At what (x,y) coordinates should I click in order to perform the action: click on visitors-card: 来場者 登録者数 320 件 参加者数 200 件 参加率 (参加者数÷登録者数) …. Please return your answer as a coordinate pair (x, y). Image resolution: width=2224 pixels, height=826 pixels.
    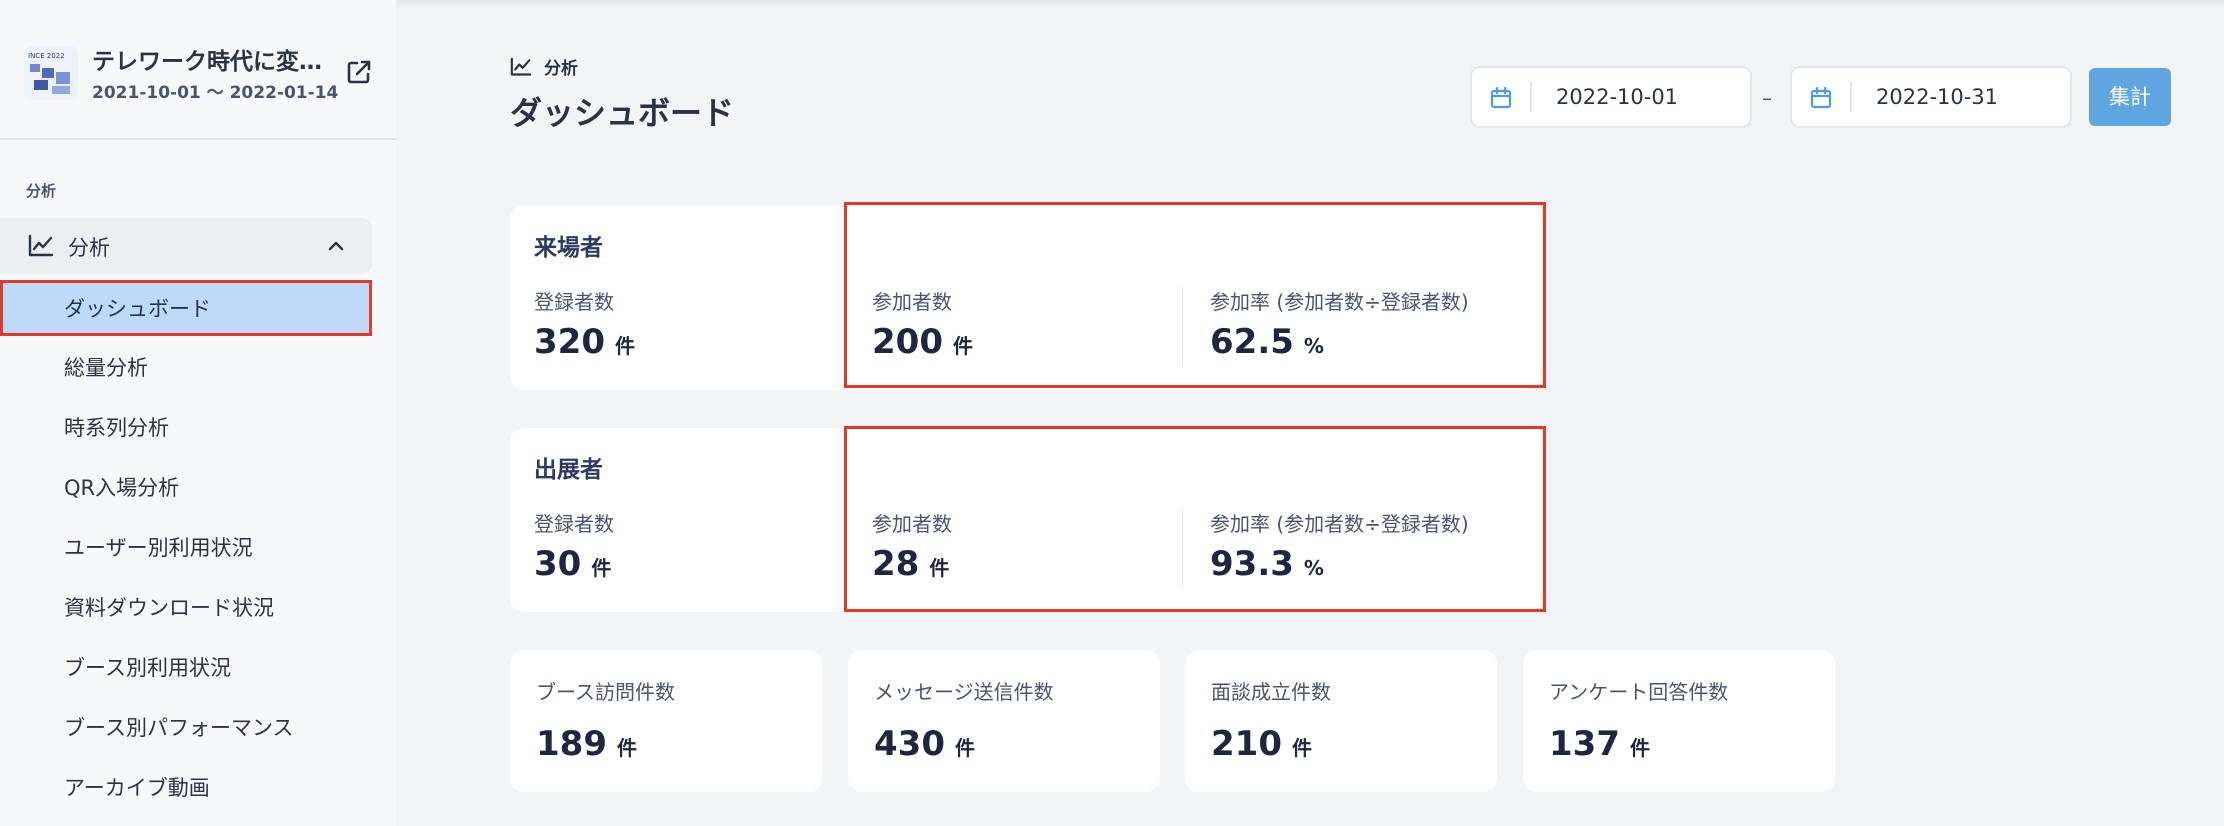
    Looking at the image, I should click on (1027, 298).